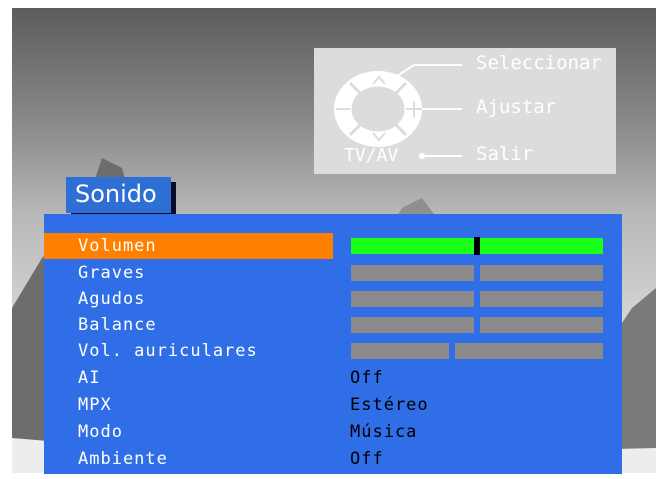 The image size is (661, 479). Describe the element at coordinates (89, 378) in the screenshot. I see `menu-item-label: AI` at that location.